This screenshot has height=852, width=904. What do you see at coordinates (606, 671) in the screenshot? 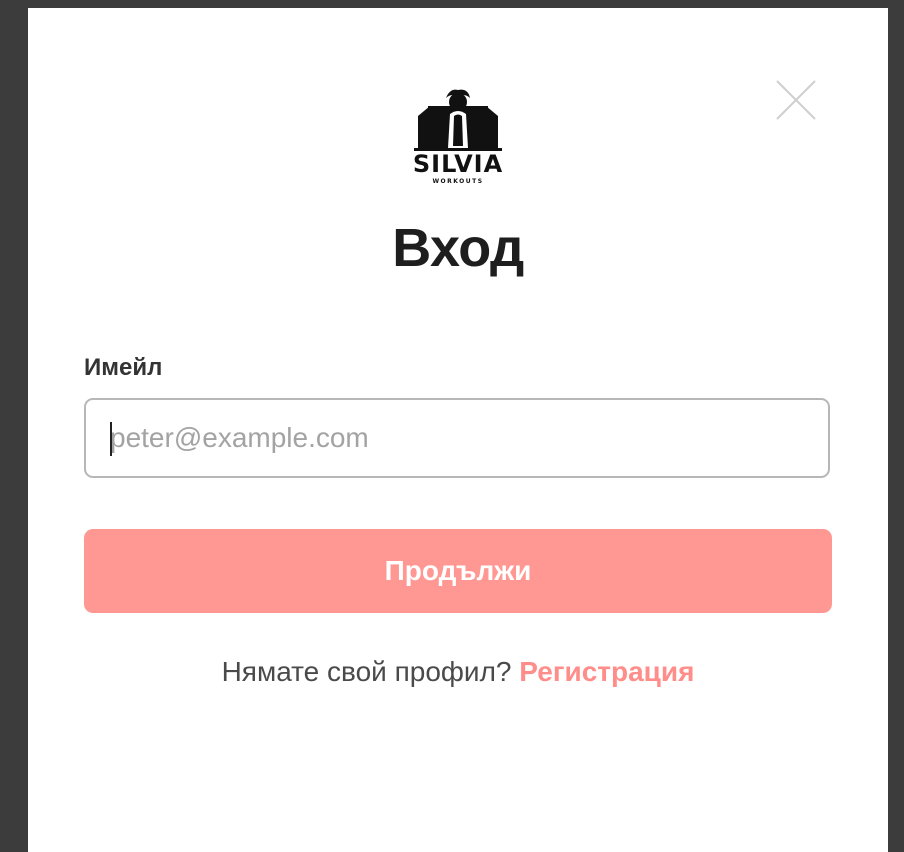
I see `register-link: Регистрация` at bounding box center [606, 671].